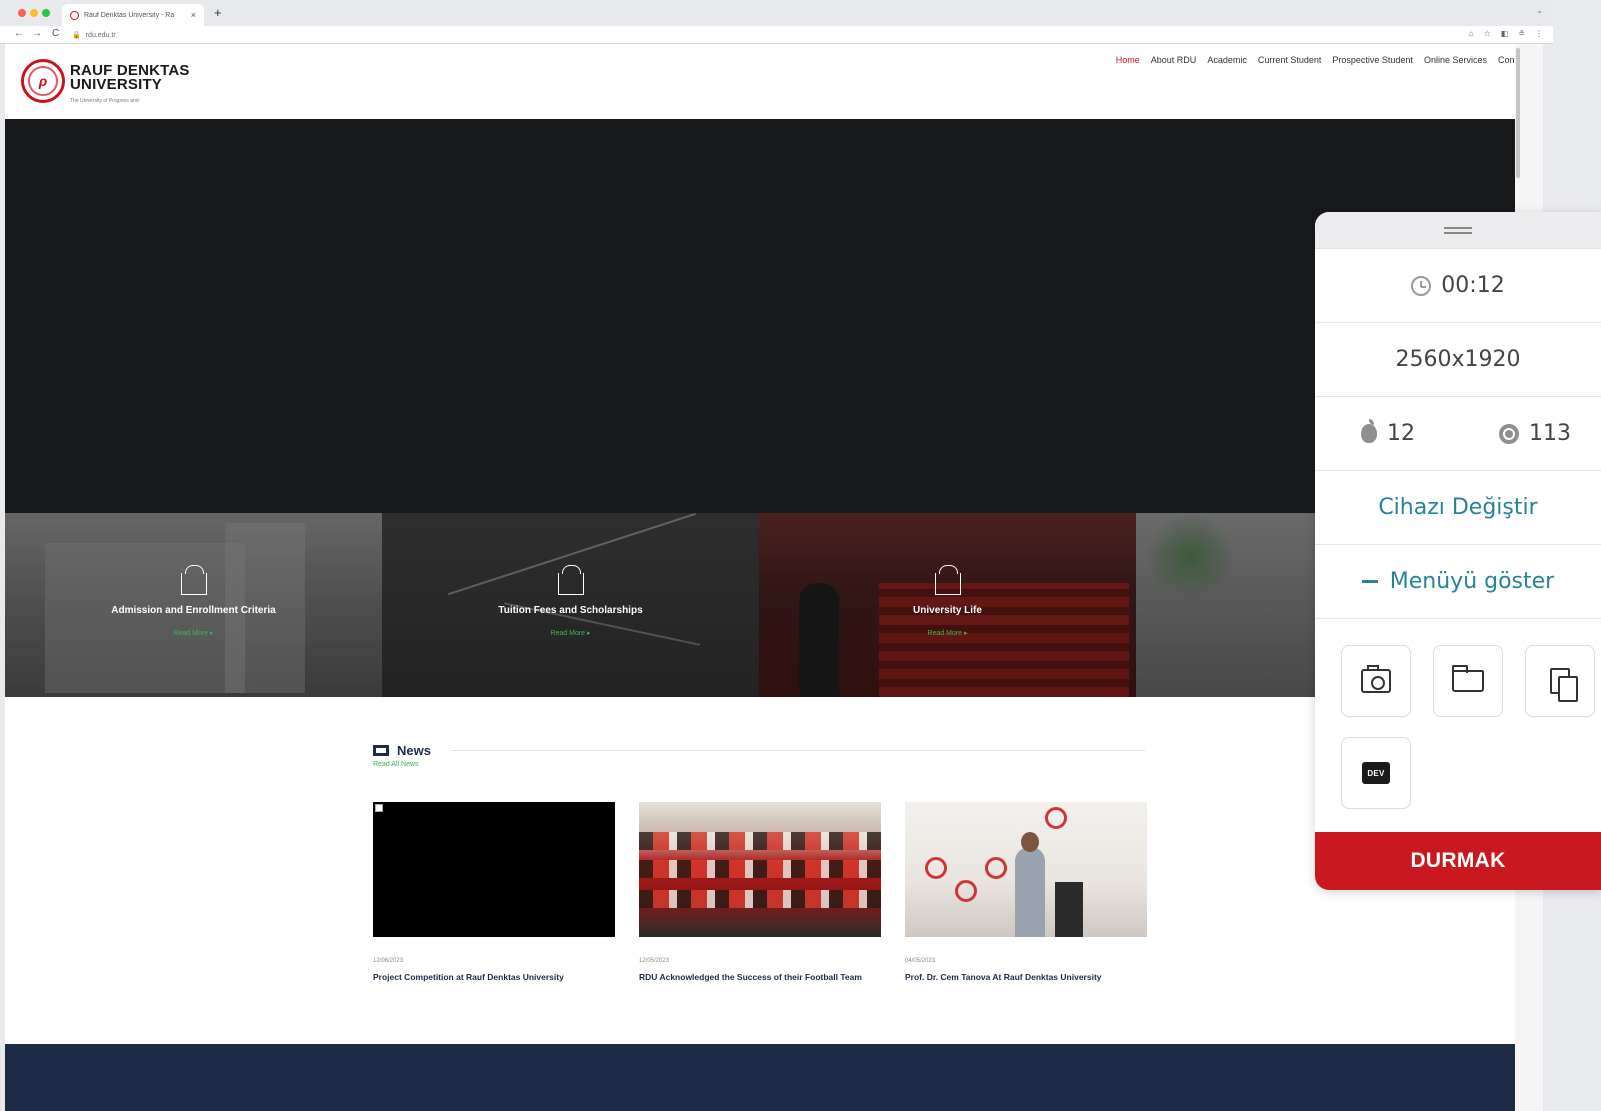 This screenshot has width=1601, height=1111. What do you see at coordinates (1030, 892) in the screenshot?
I see `img-person` at bounding box center [1030, 892].